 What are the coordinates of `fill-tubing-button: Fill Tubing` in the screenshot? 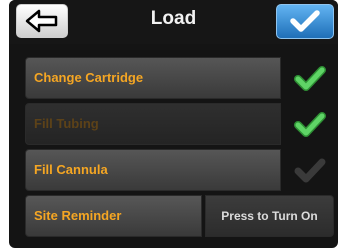 It's located at (153, 124).